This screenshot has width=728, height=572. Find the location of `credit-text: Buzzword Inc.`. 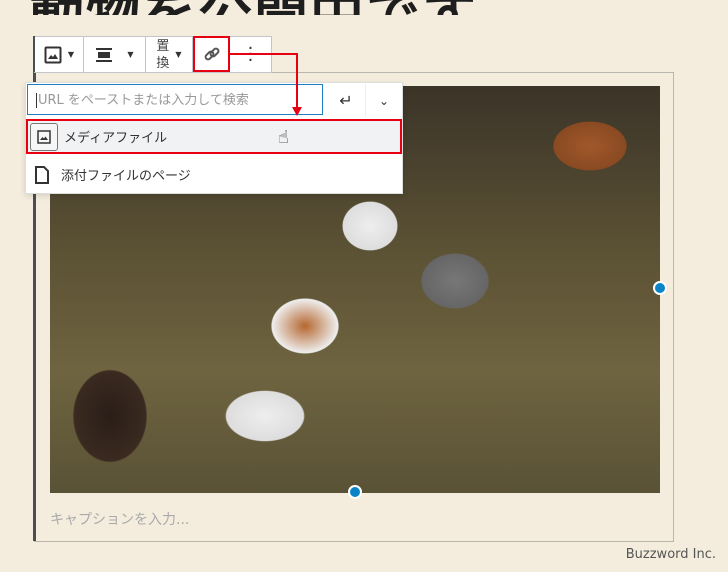

credit-text: Buzzword Inc. is located at coordinates (670, 554).